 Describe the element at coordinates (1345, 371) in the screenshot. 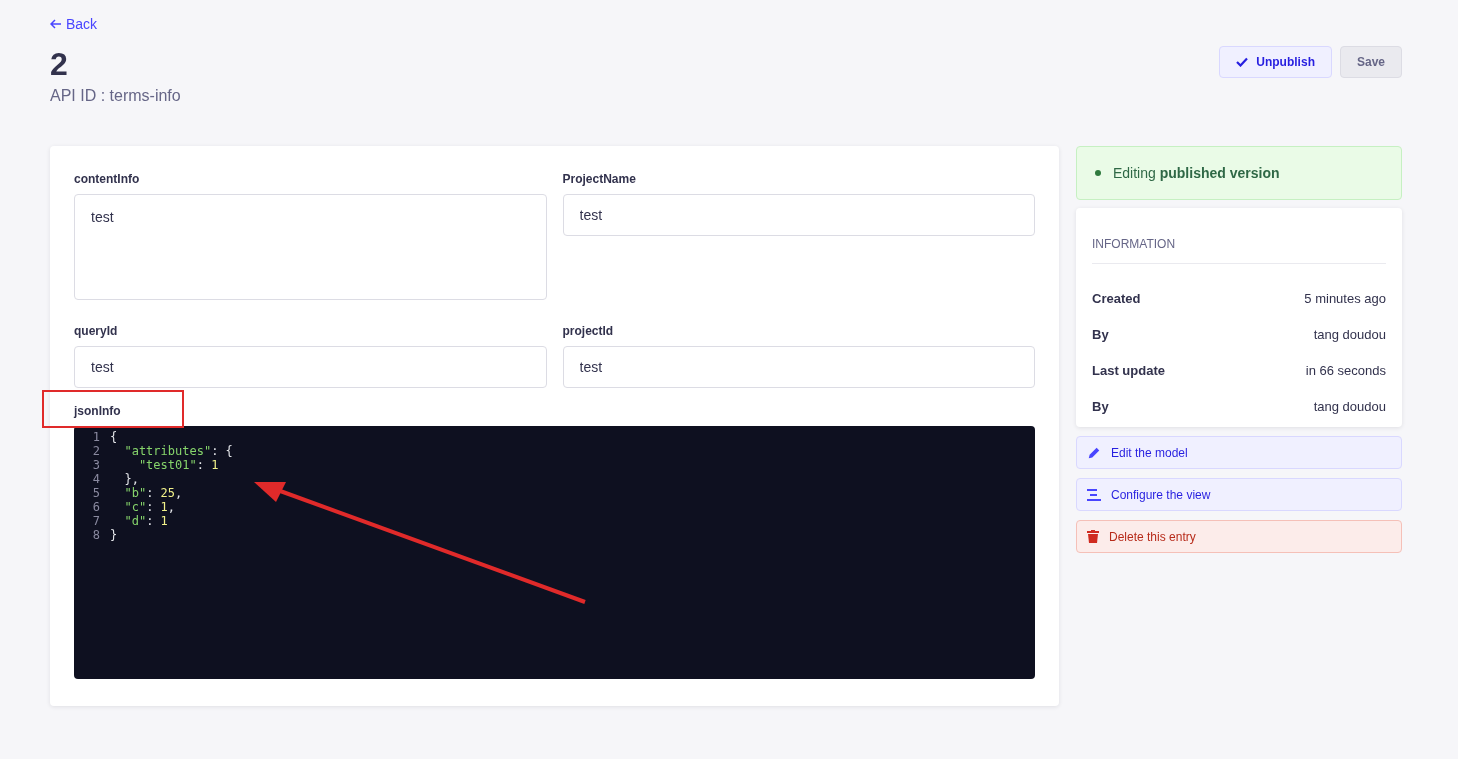

I see `info-value: in 66 seconds` at that location.